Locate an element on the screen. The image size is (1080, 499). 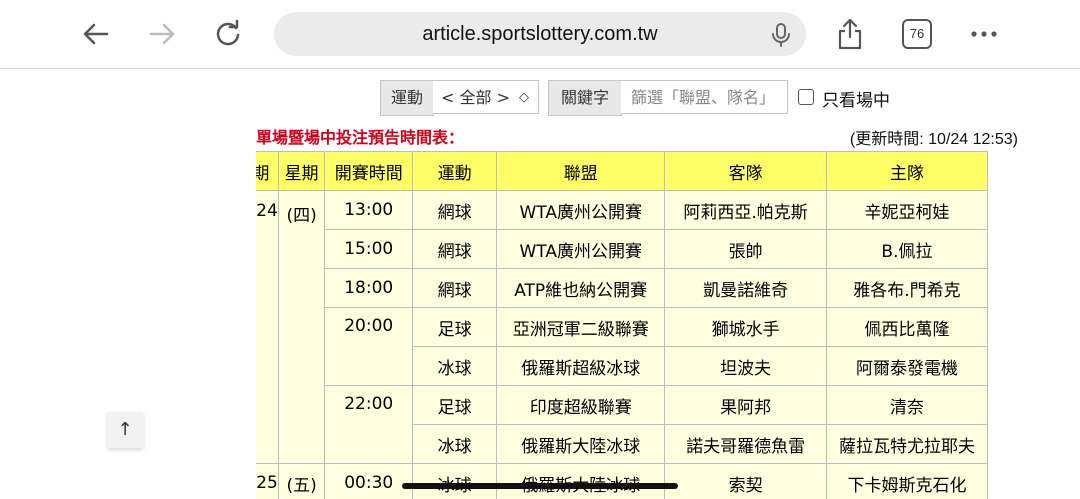
updown-chevron-icon: ◇ is located at coordinates (524, 97).